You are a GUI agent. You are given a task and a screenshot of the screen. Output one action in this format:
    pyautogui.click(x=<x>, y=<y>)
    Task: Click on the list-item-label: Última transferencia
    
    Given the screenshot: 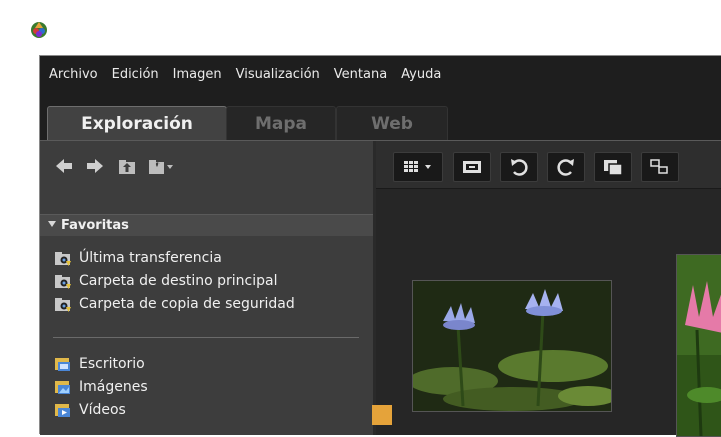 What is the action you would take?
    pyautogui.click(x=150, y=258)
    